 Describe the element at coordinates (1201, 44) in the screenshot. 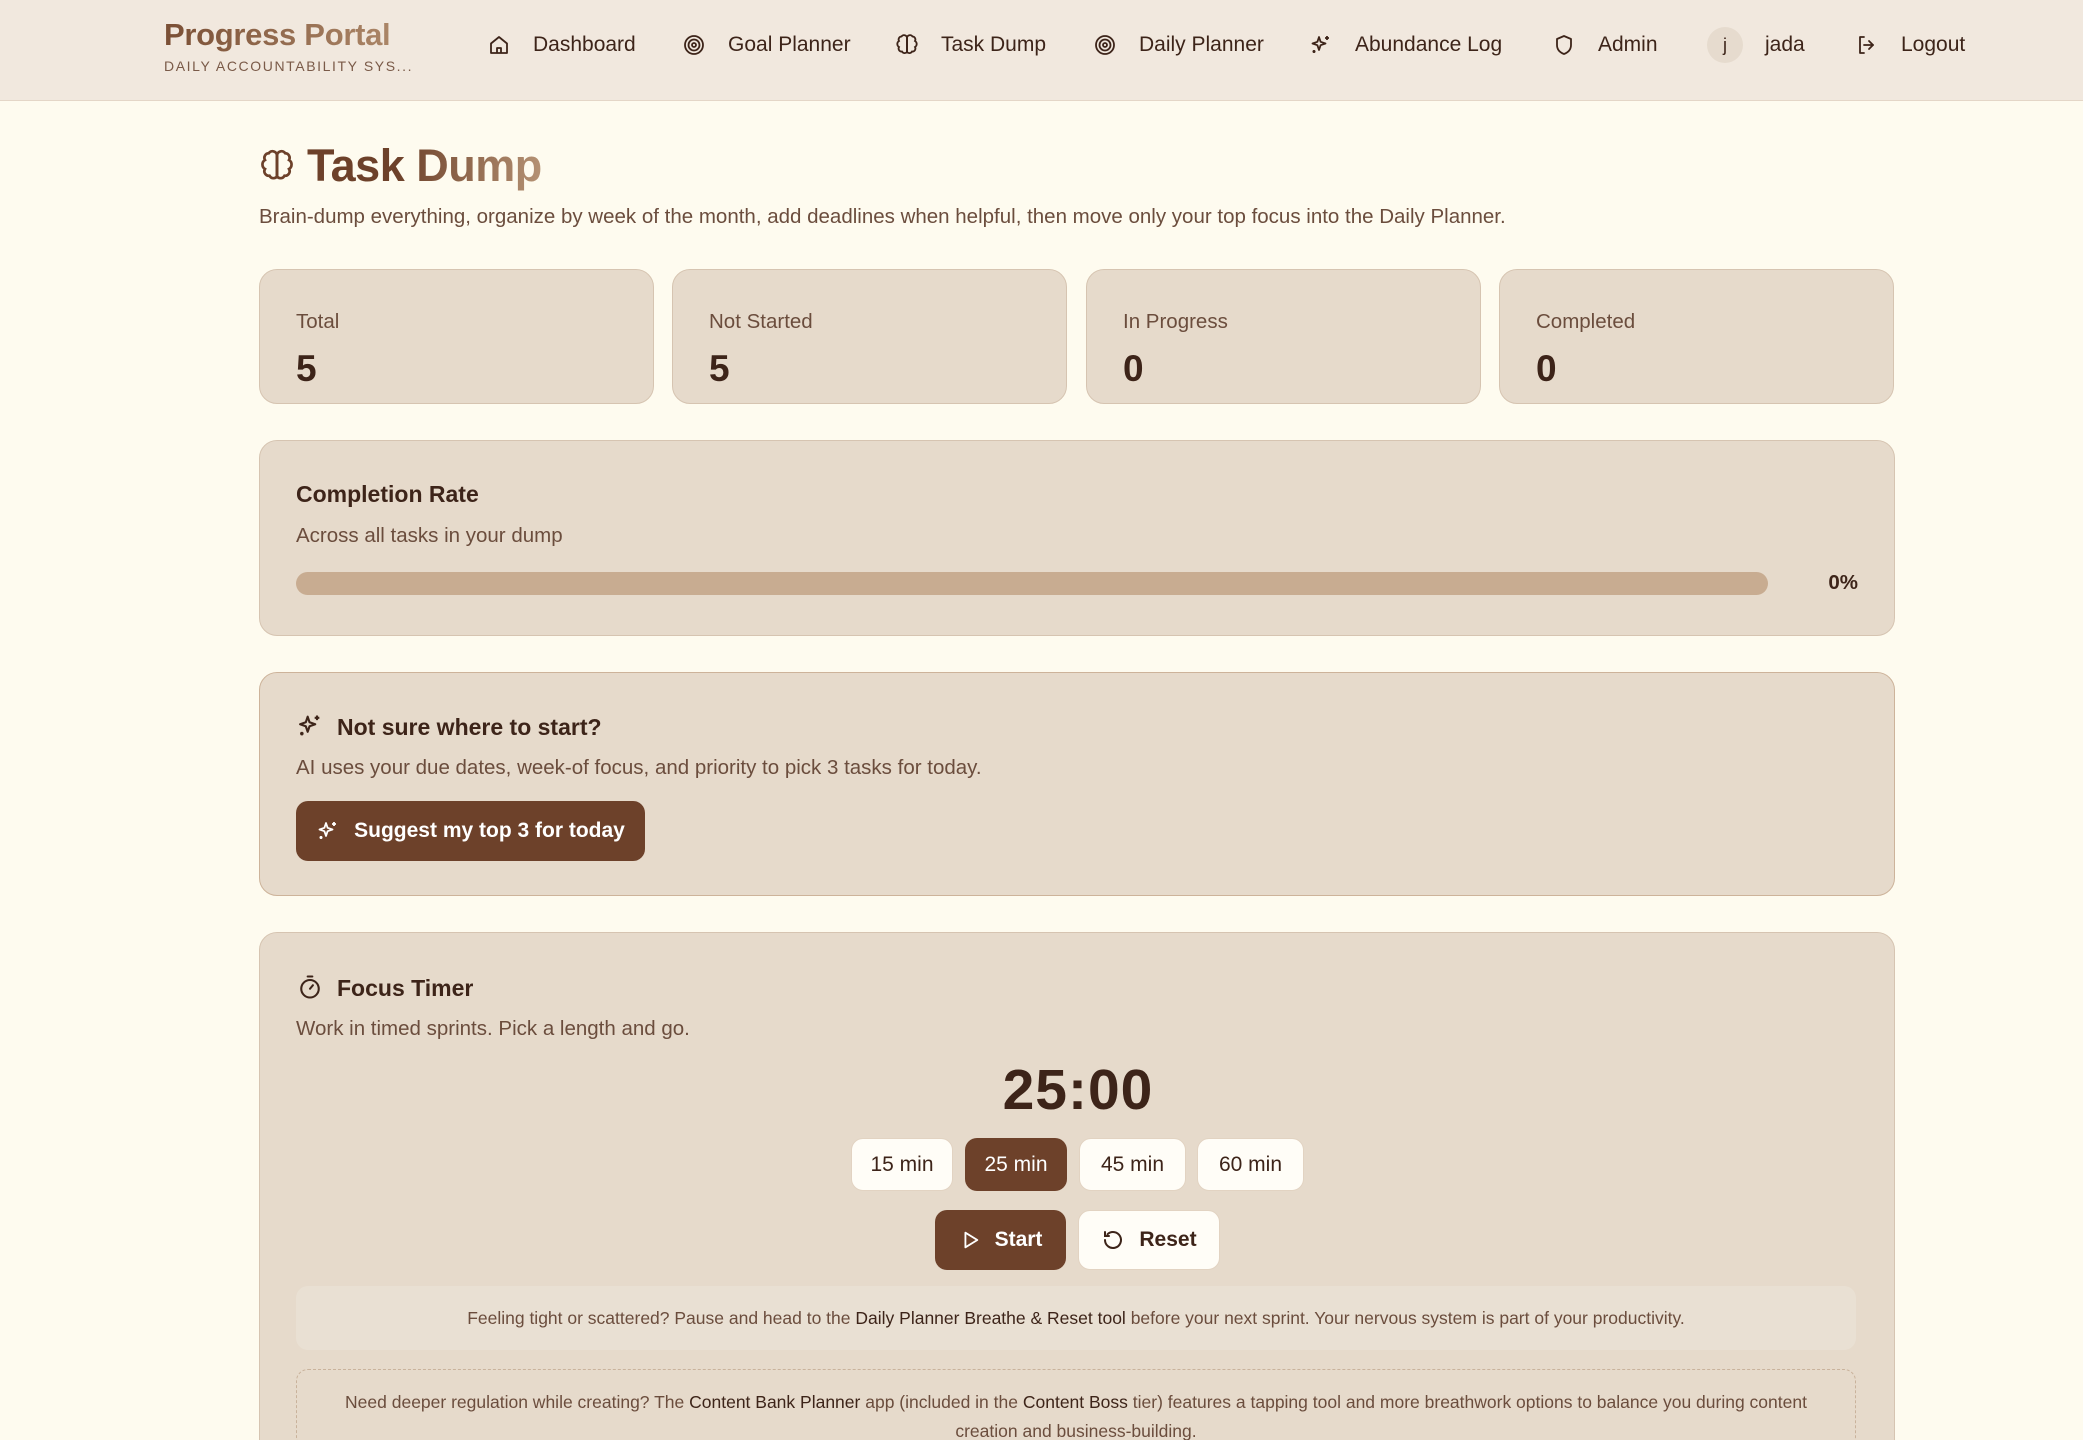

I see `nav-daily-planner-label: Daily Planner` at that location.